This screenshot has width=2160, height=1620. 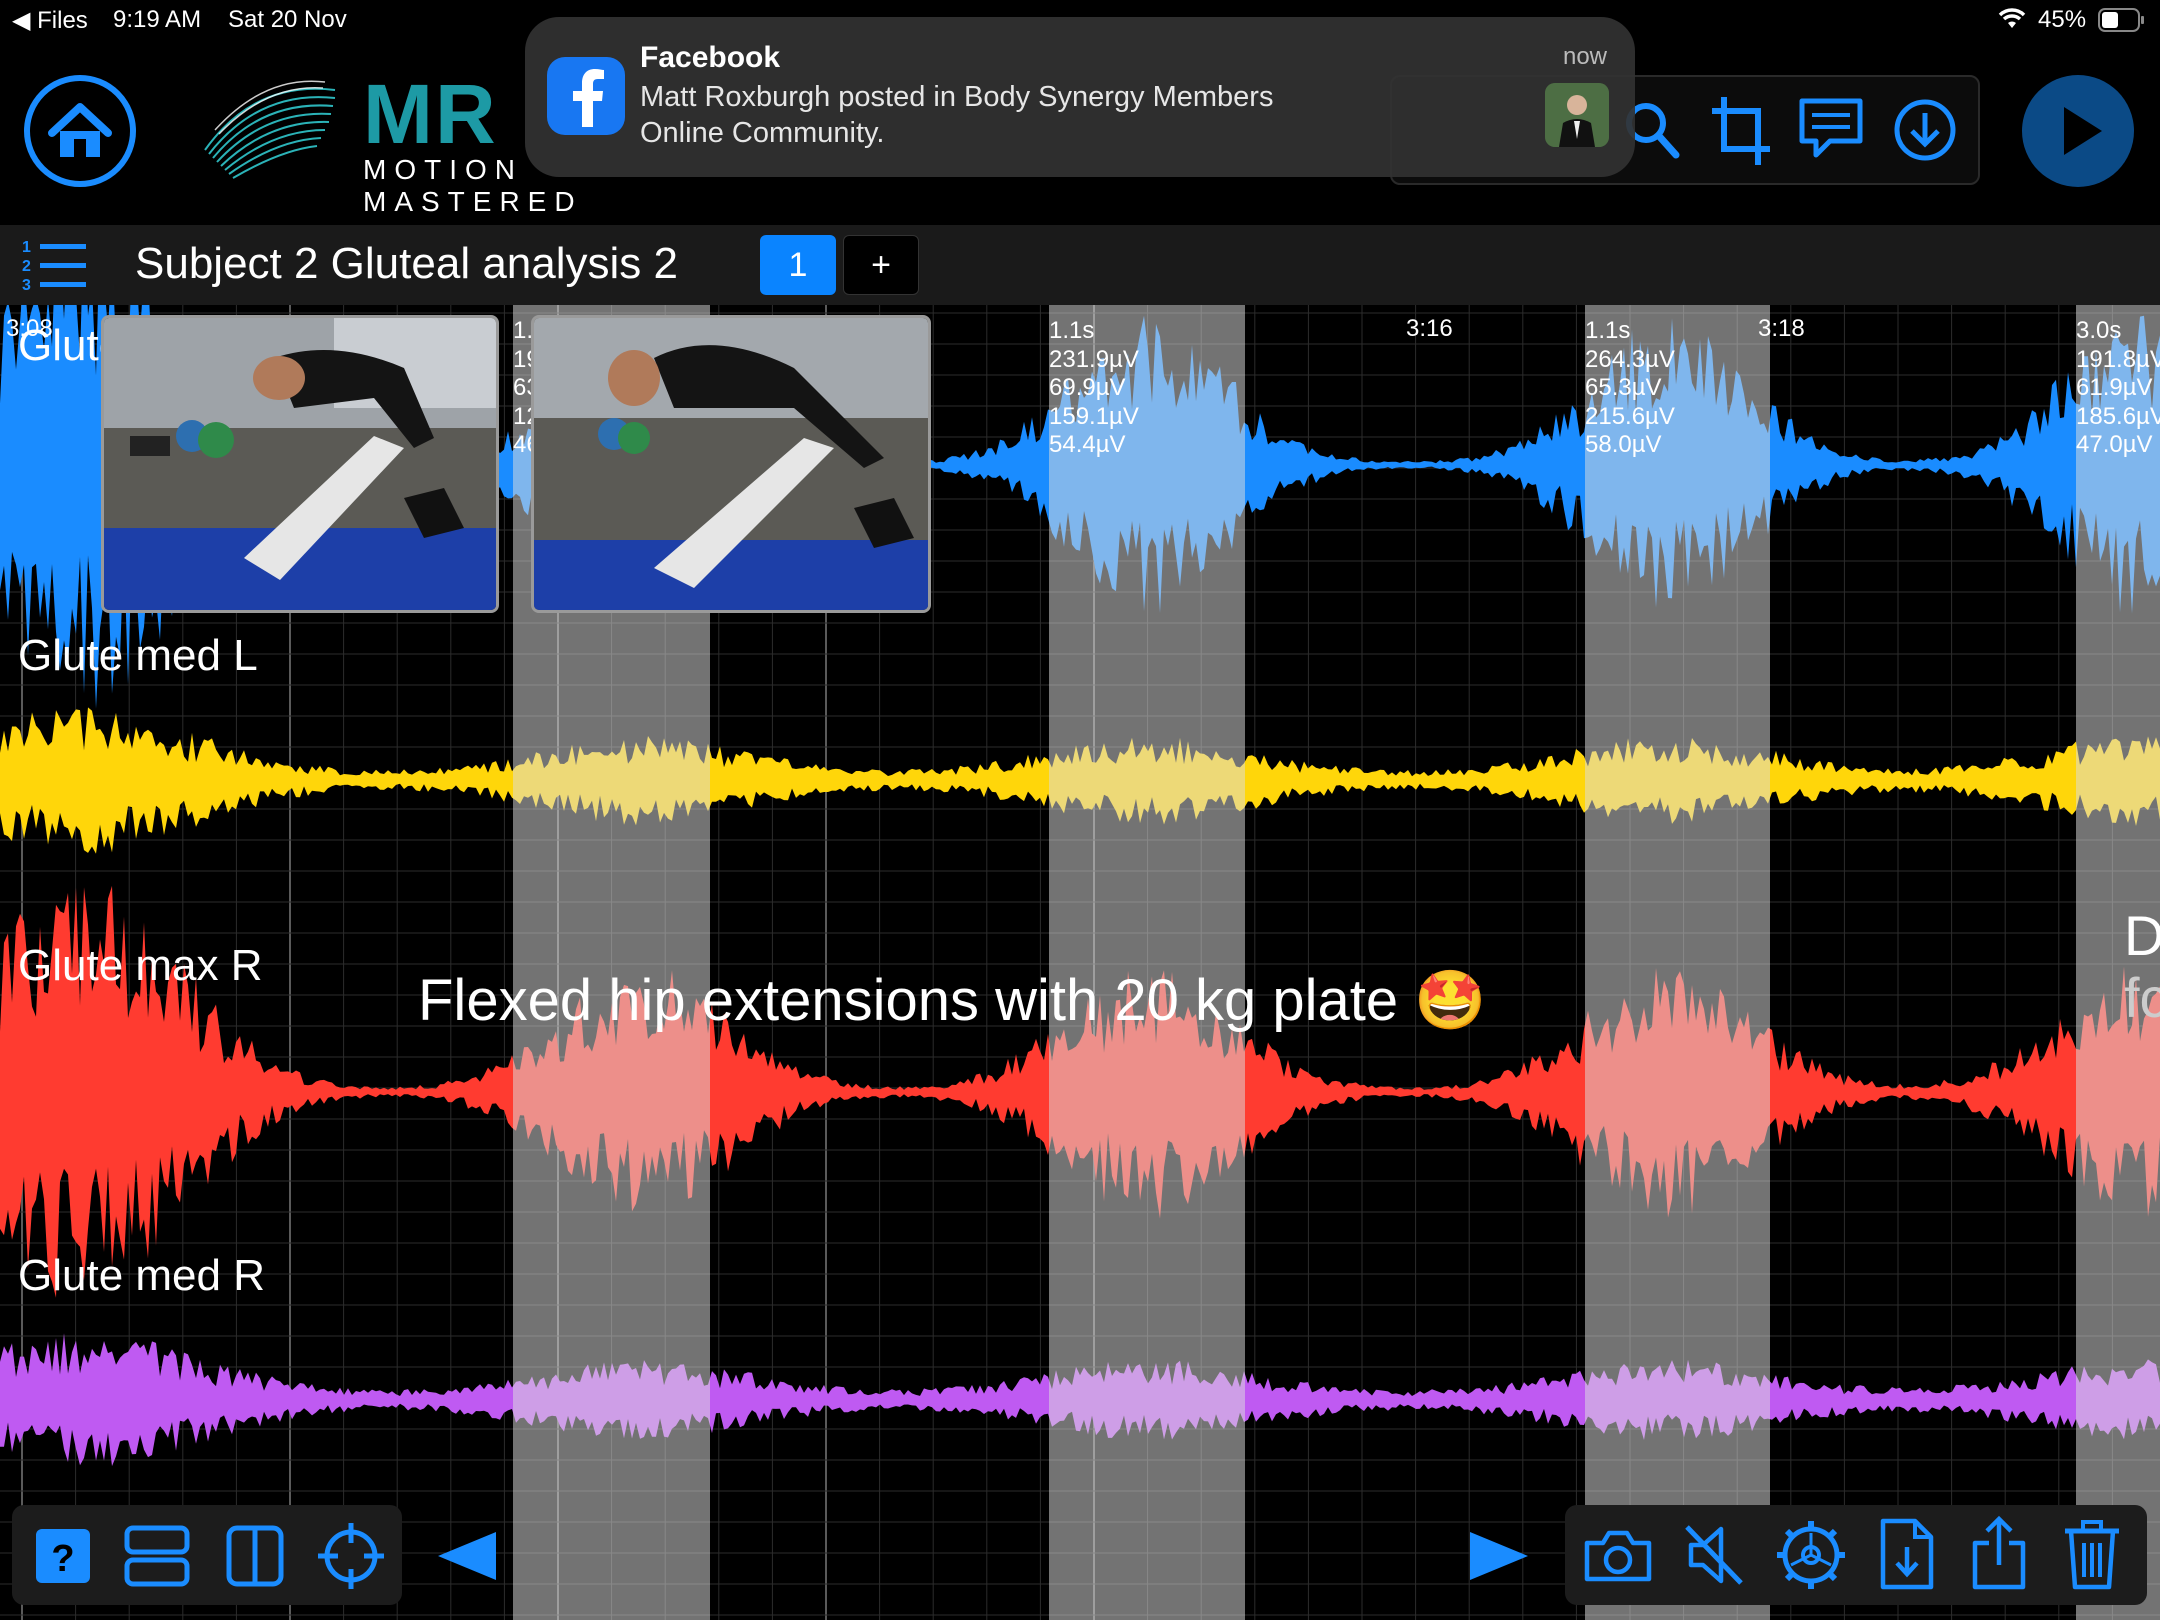 I want to click on channel-label-glute-med-l: Glute med L, so click(x=138, y=655).